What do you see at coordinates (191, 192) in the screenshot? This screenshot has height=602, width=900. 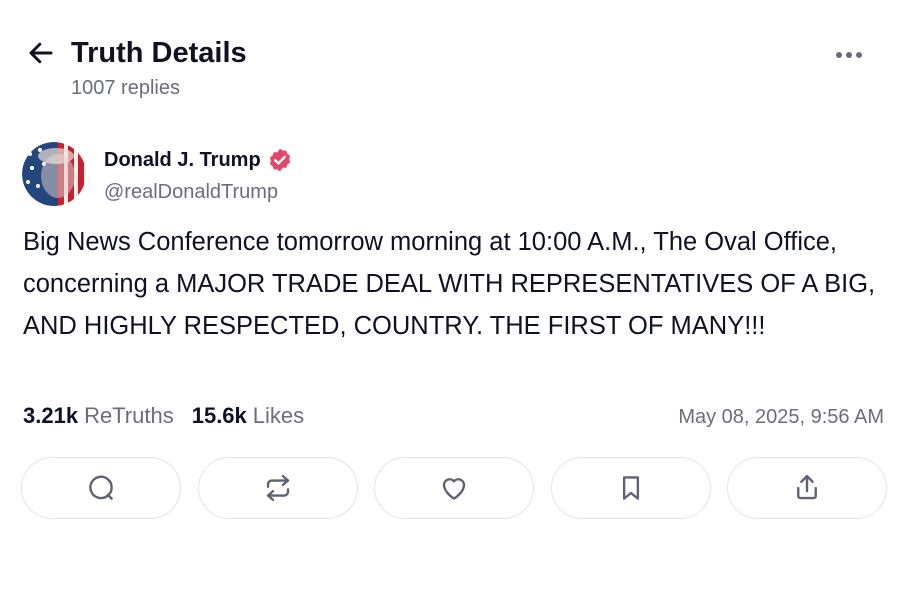 I see `author-handle: @realDonaldTrump` at bounding box center [191, 192].